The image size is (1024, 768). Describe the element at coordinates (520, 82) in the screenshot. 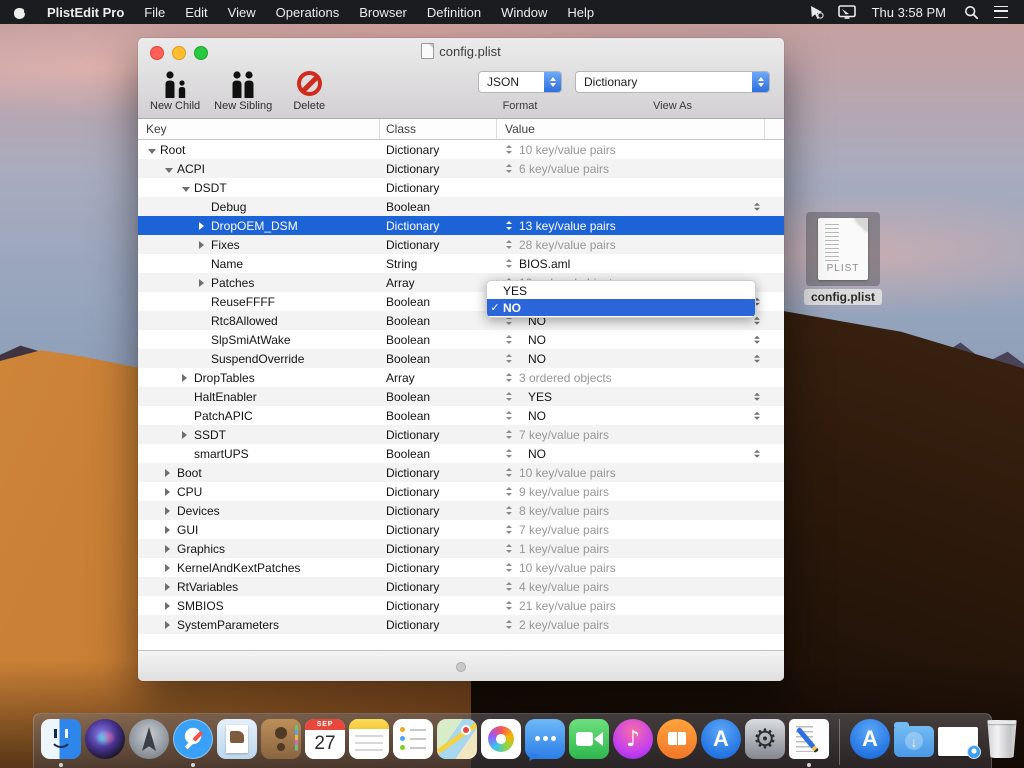

I see `format-select: JSON` at that location.